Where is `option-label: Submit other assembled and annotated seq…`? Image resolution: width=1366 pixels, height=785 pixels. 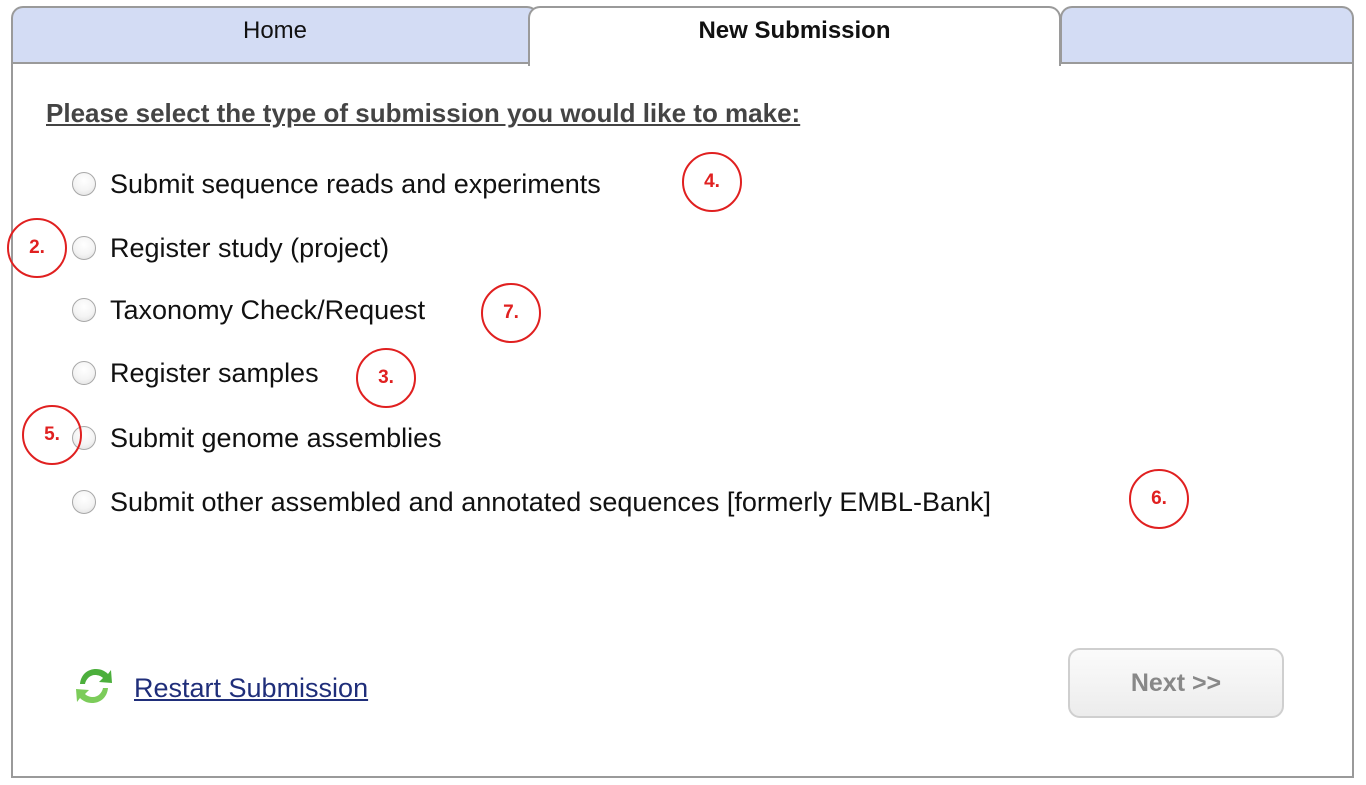
option-label: Submit other assembled and annotated seq… is located at coordinates (550, 501).